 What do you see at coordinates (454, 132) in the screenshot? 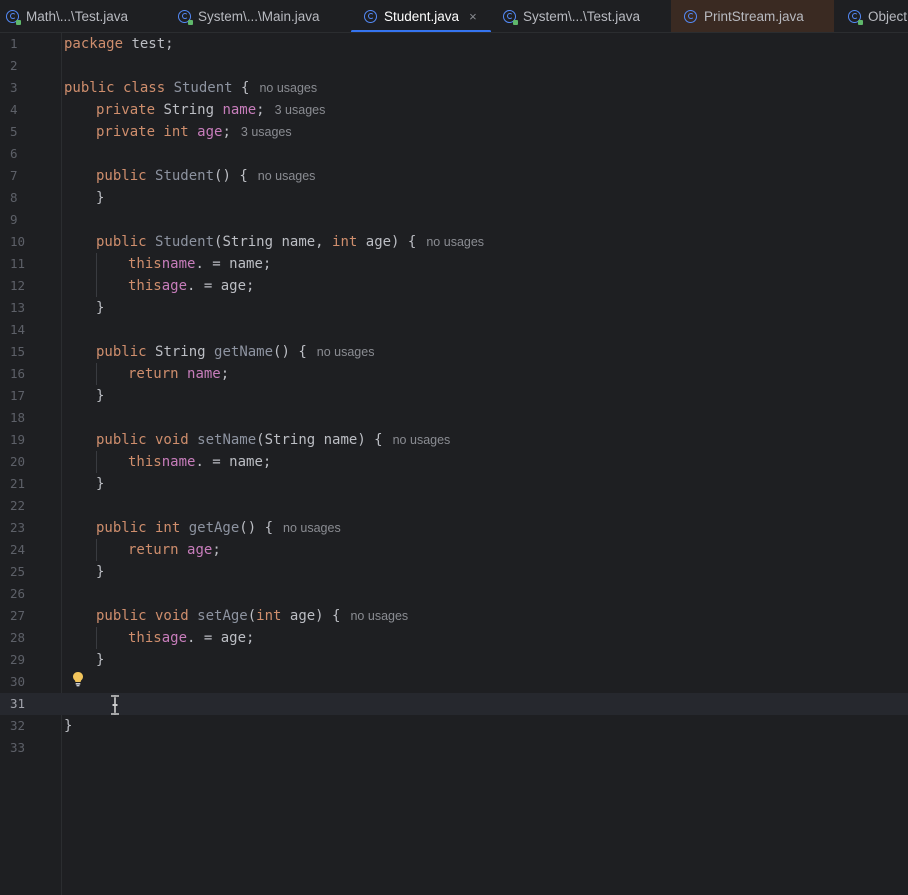
I see `code-line: 5 private int age; 3 usages` at bounding box center [454, 132].